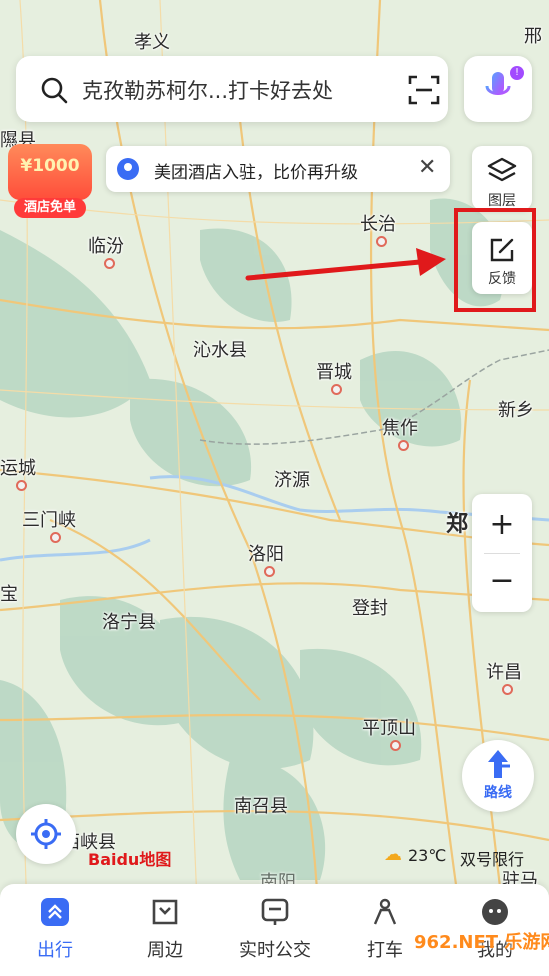 The height and width of the screenshot is (976, 549). I want to click on nav-item-bus: 实时公交, so click(275, 930).